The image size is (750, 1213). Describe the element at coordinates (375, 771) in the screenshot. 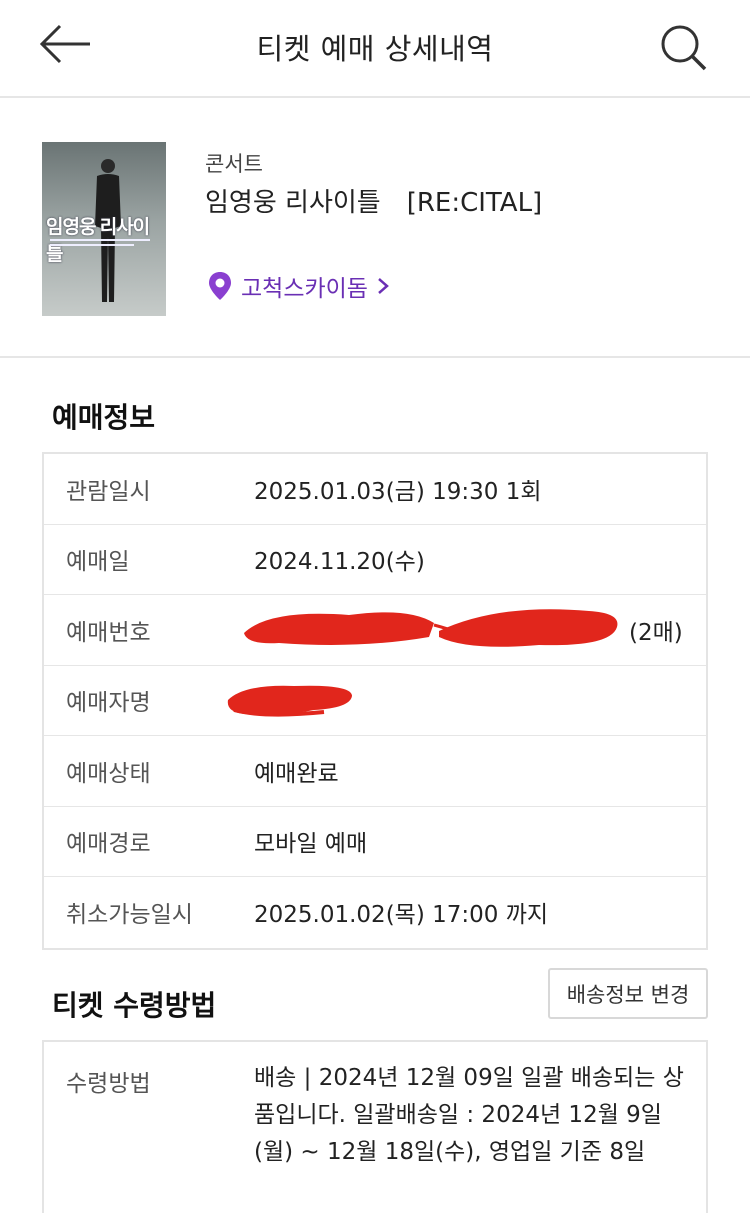

I see `row-booking-status: 예매상태 예매완료` at that location.